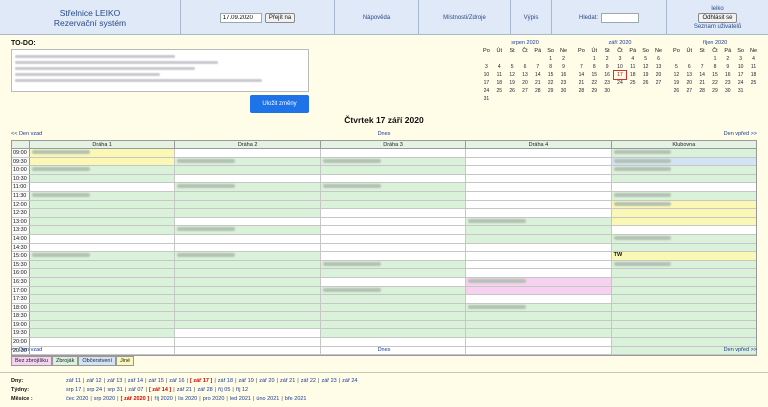 Image resolution: width=768 pixels, height=407 pixels. Describe the element at coordinates (717, 27) in the screenshot. I see `user-list-link: Seznam uživatelů` at that location.